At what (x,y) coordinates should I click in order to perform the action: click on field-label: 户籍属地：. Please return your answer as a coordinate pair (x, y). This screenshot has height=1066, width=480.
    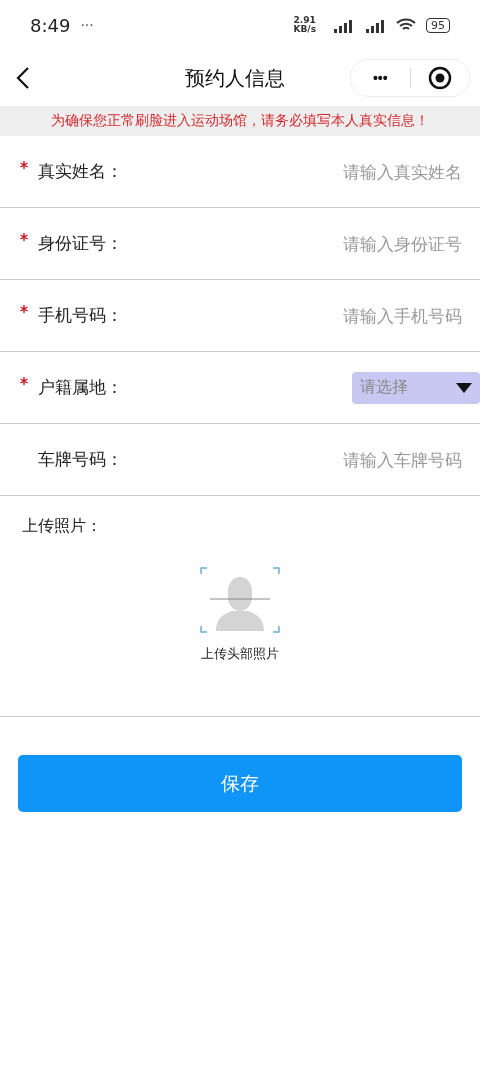
    Looking at the image, I should click on (81, 387).